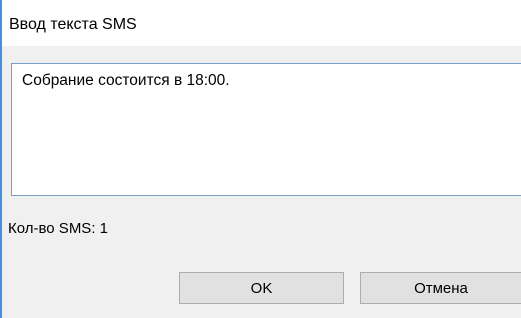 The width and height of the screenshot is (521, 318). What do you see at coordinates (261, 23) in the screenshot?
I see `title-bar: Ввод текста SMS` at bounding box center [261, 23].